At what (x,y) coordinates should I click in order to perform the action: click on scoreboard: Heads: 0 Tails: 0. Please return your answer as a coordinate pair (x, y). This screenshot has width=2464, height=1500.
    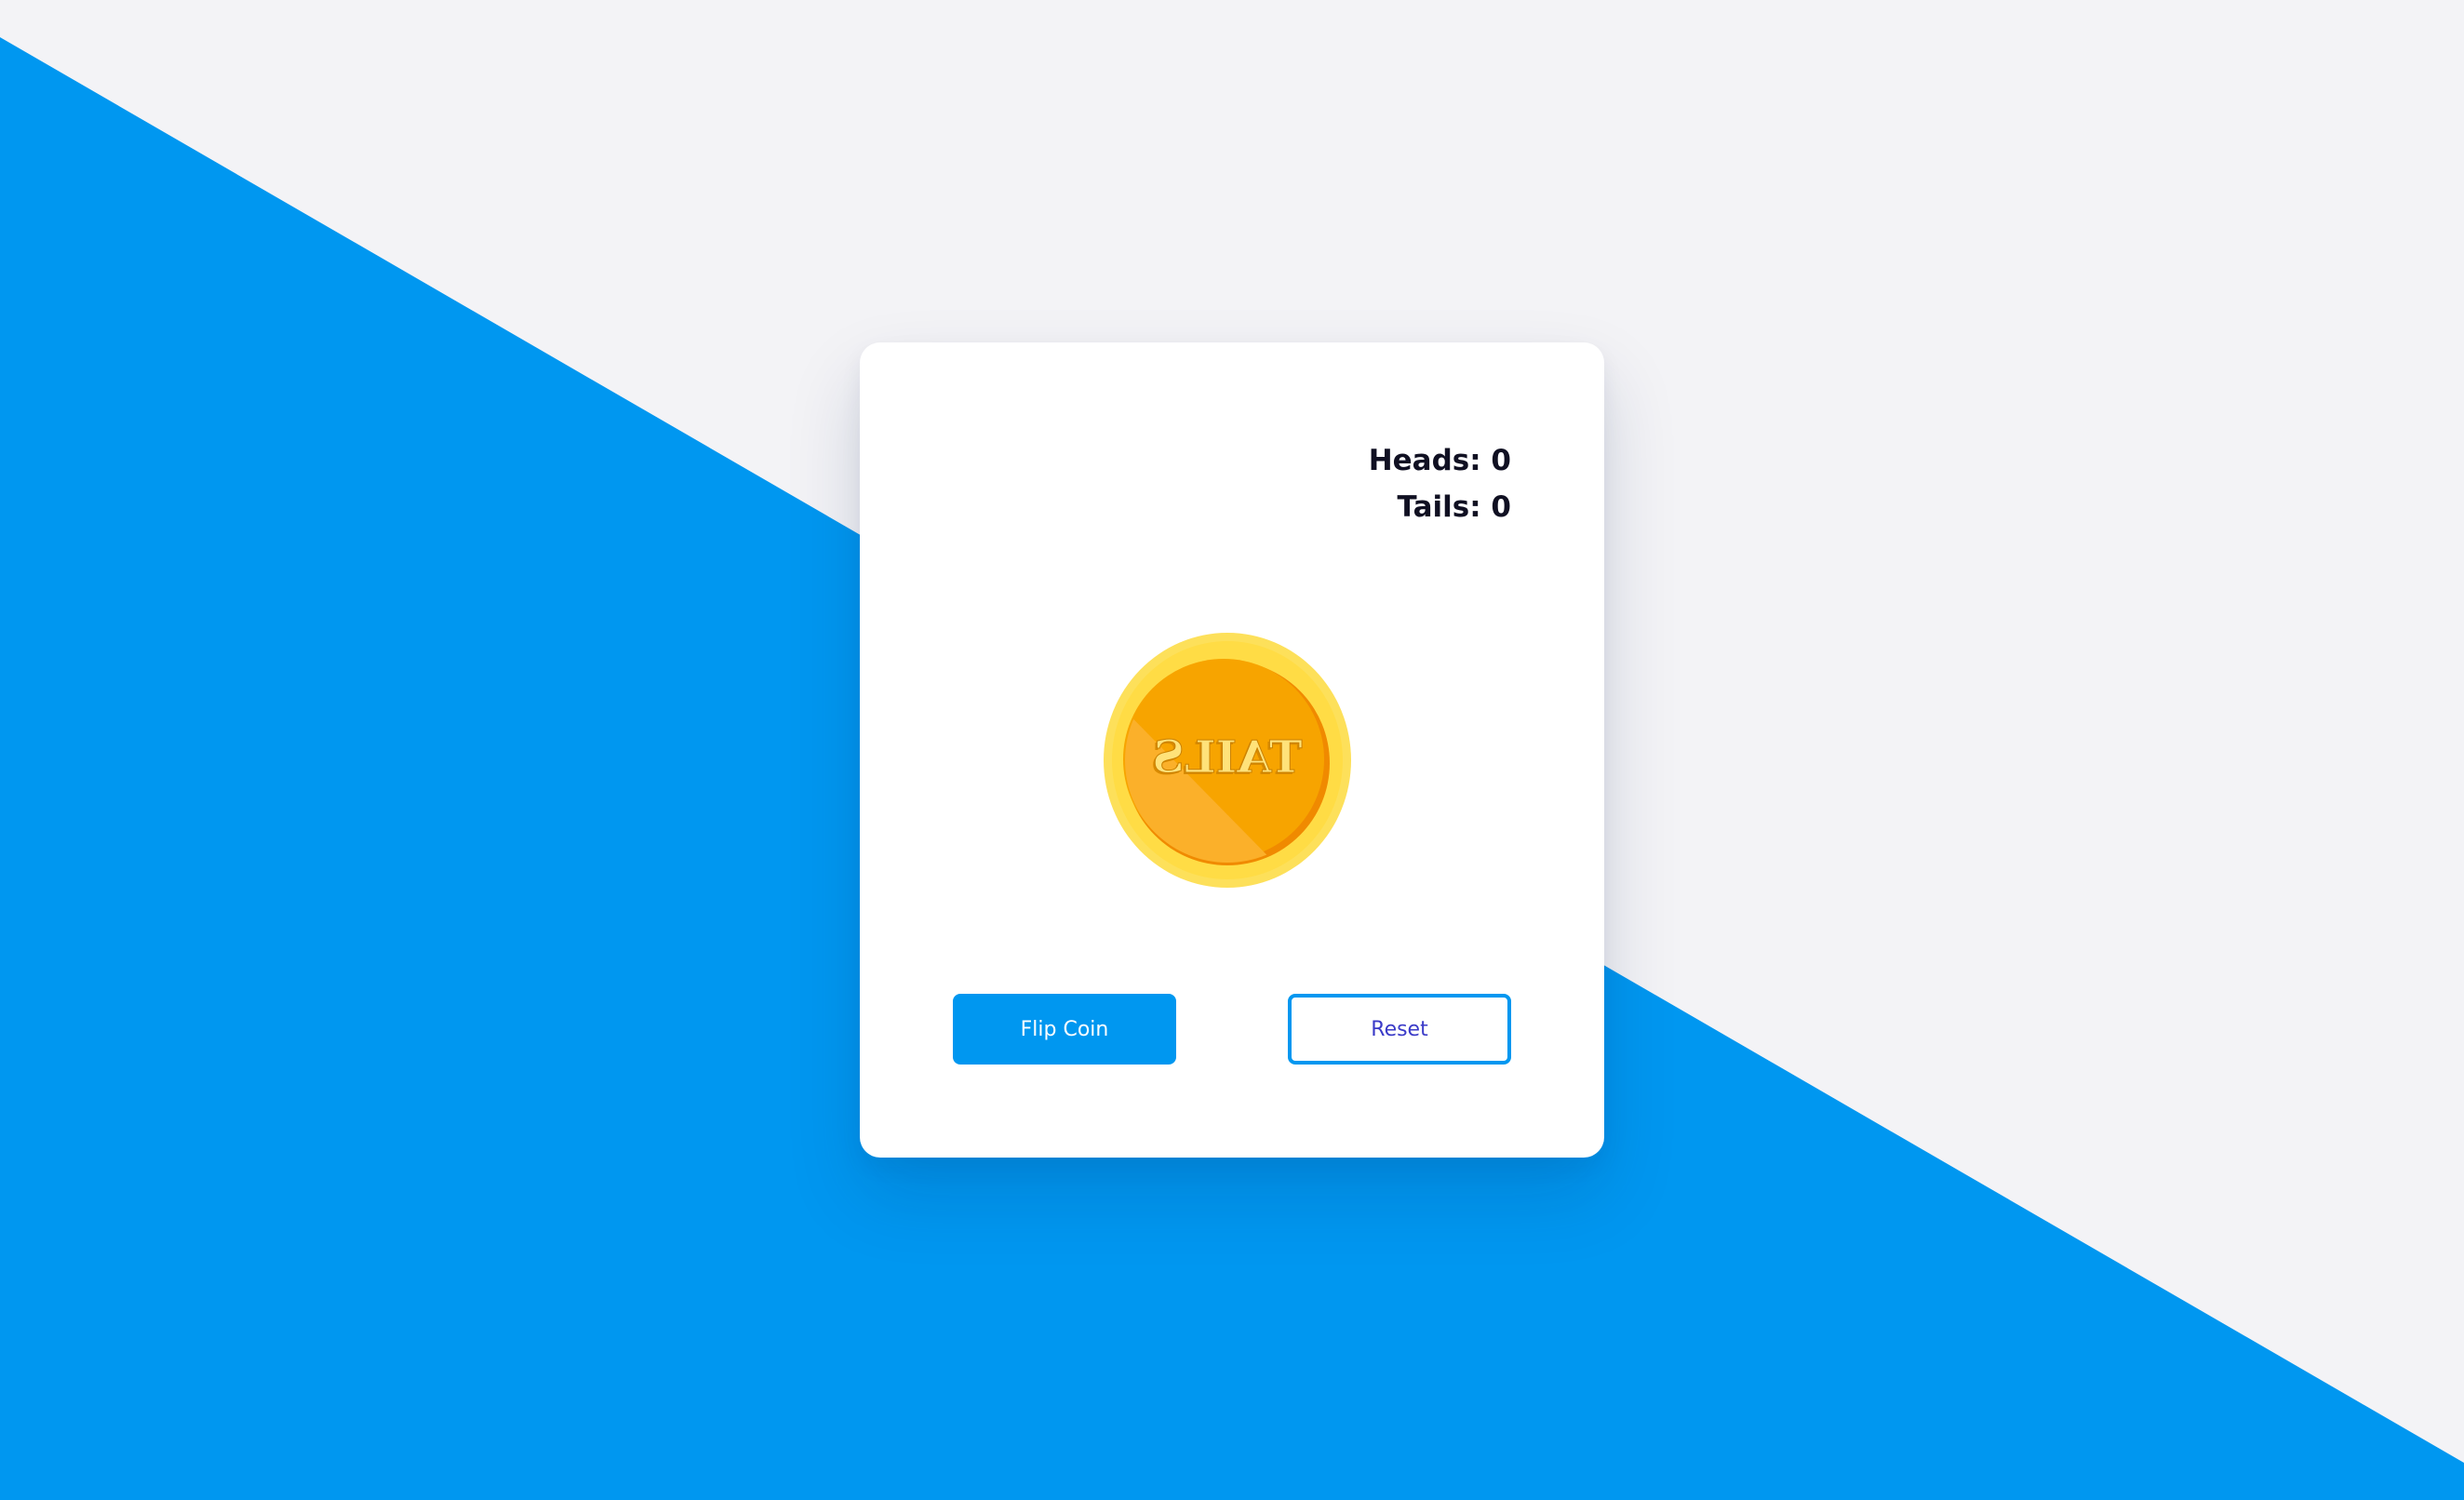
    Looking at the image, I should click on (1440, 483).